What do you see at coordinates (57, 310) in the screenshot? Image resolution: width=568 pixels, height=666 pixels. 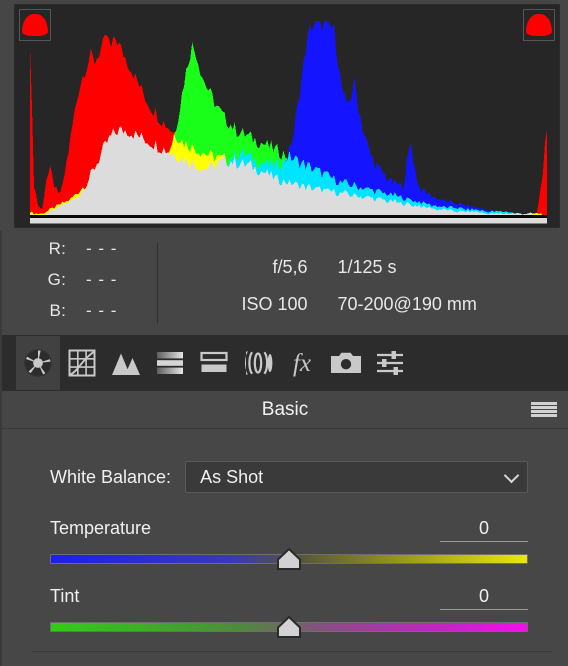 I see `rgb-label-blue: B:` at bounding box center [57, 310].